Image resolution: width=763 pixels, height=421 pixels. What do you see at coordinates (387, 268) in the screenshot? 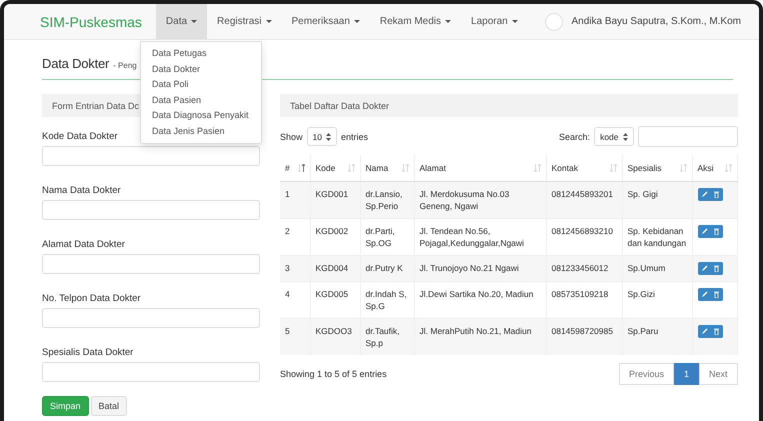
I see `table-cell: dr.Putry K` at bounding box center [387, 268].